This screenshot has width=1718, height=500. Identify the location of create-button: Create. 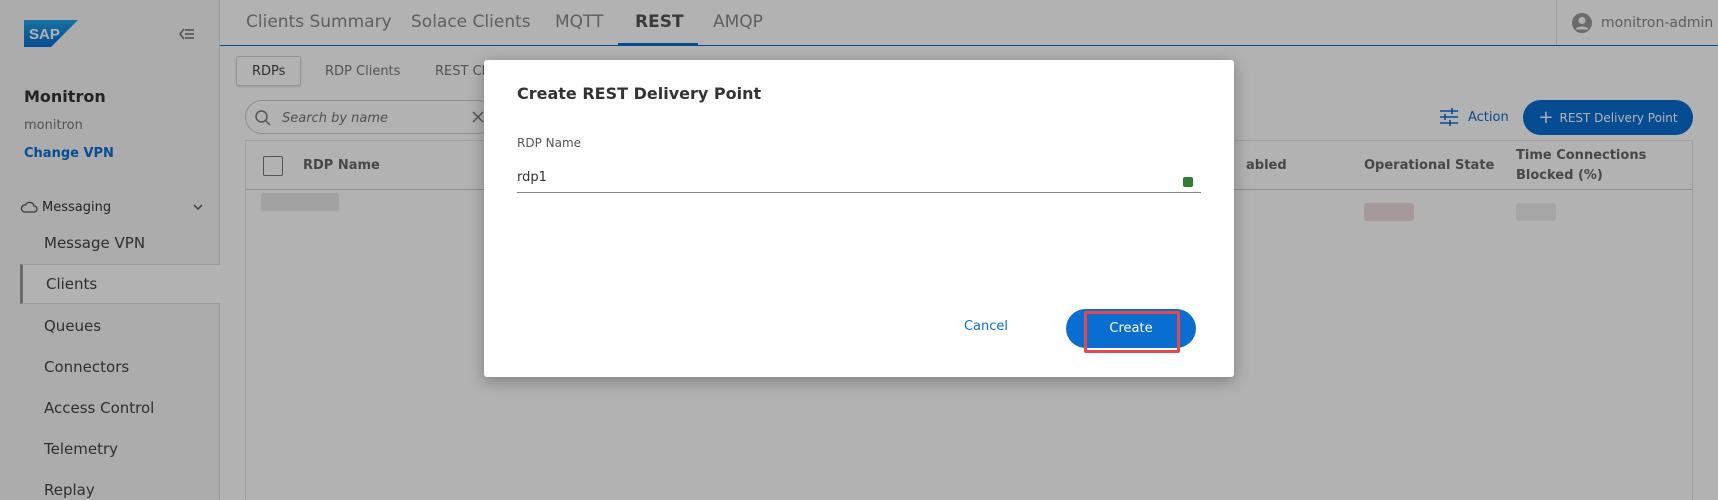
(1131, 328).